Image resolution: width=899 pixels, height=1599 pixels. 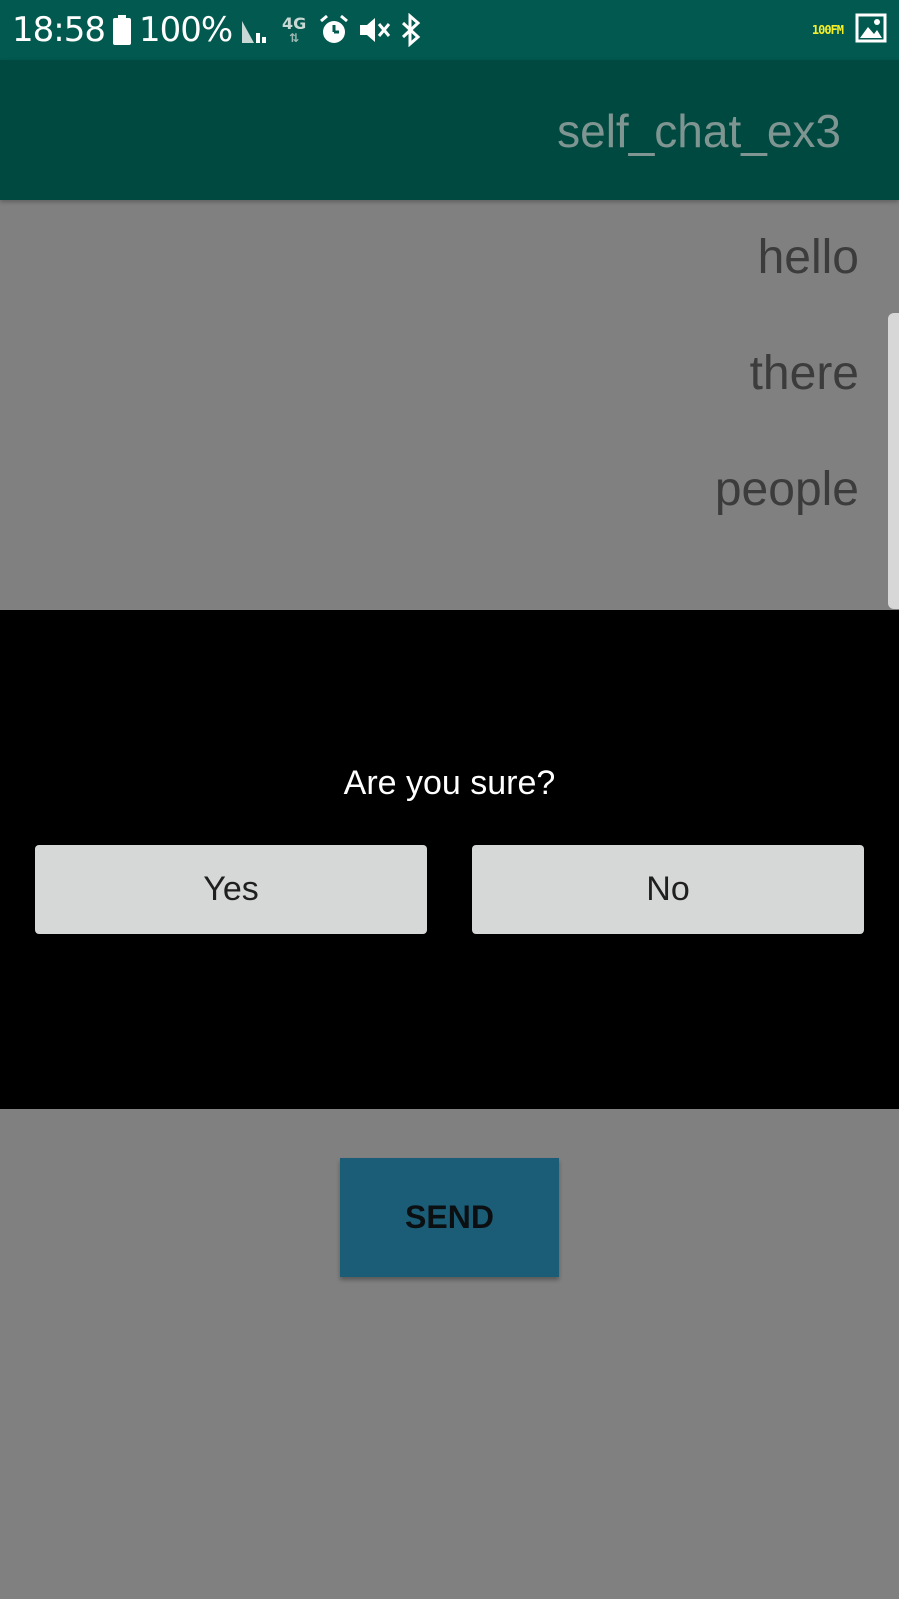 What do you see at coordinates (449, 130) in the screenshot?
I see `app-bar: self_chat_ex3` at bounding box center [449, 130].